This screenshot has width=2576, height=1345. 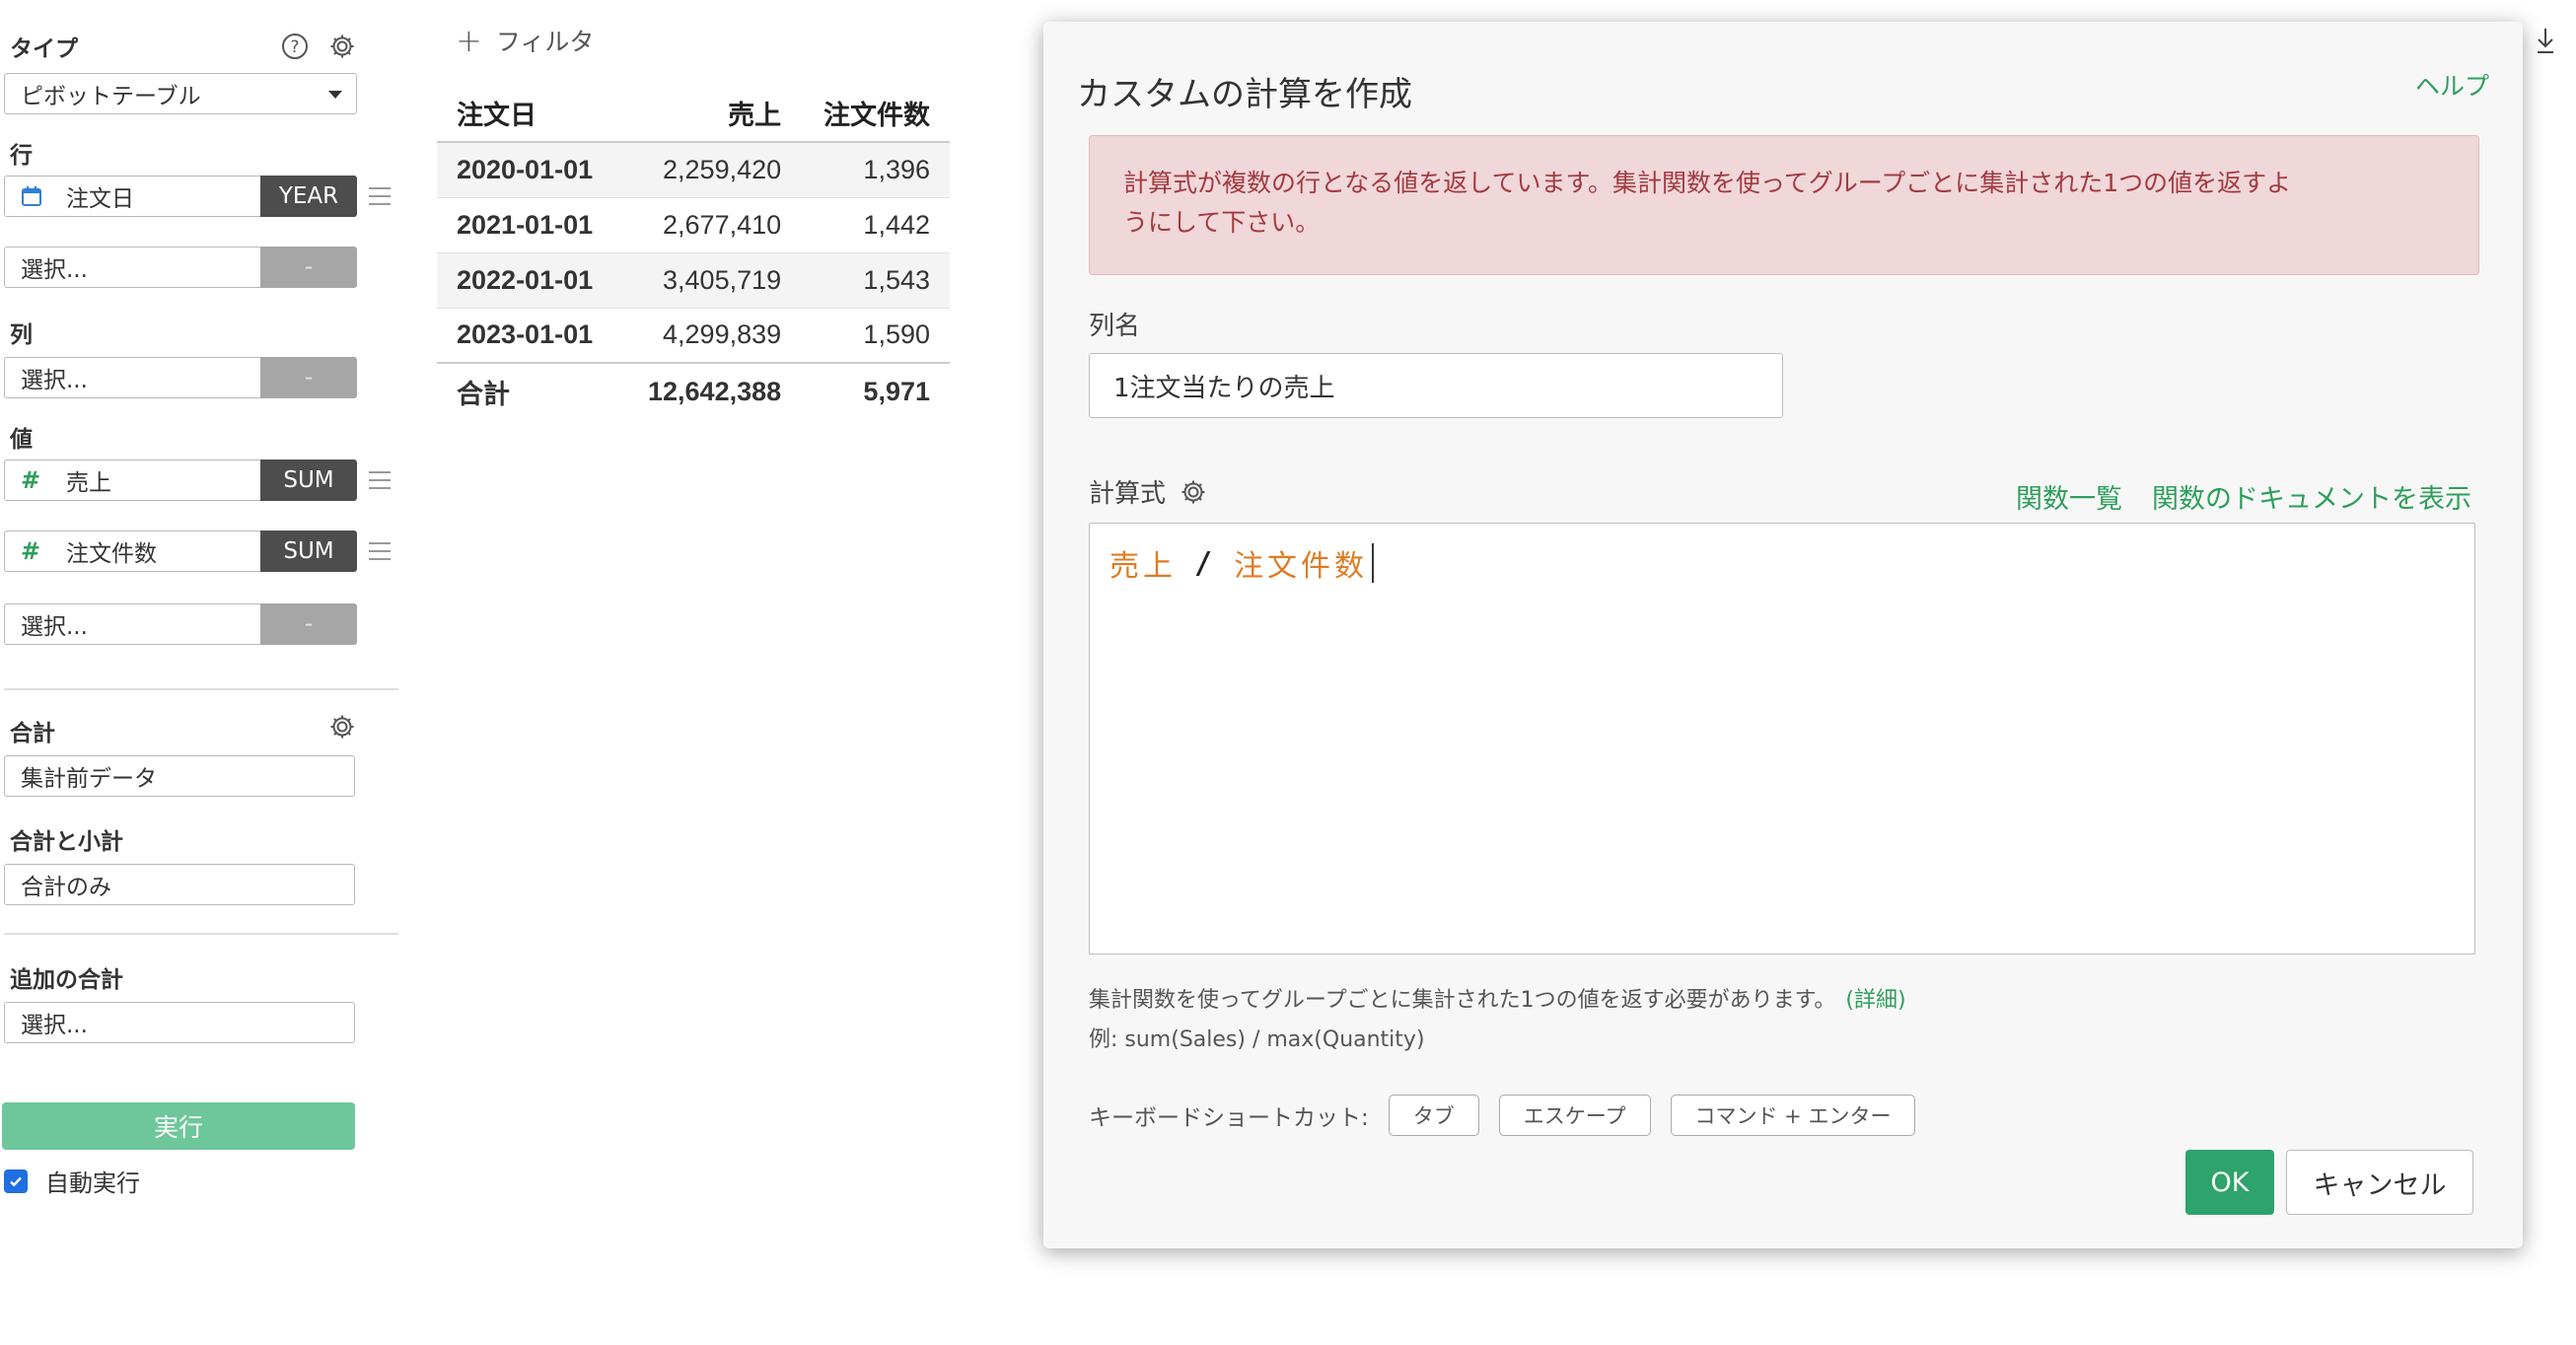 What do you see at coordinates (2545, 40) in the screenshot?
I see `download-icon` at bounding box center [2545, 40].